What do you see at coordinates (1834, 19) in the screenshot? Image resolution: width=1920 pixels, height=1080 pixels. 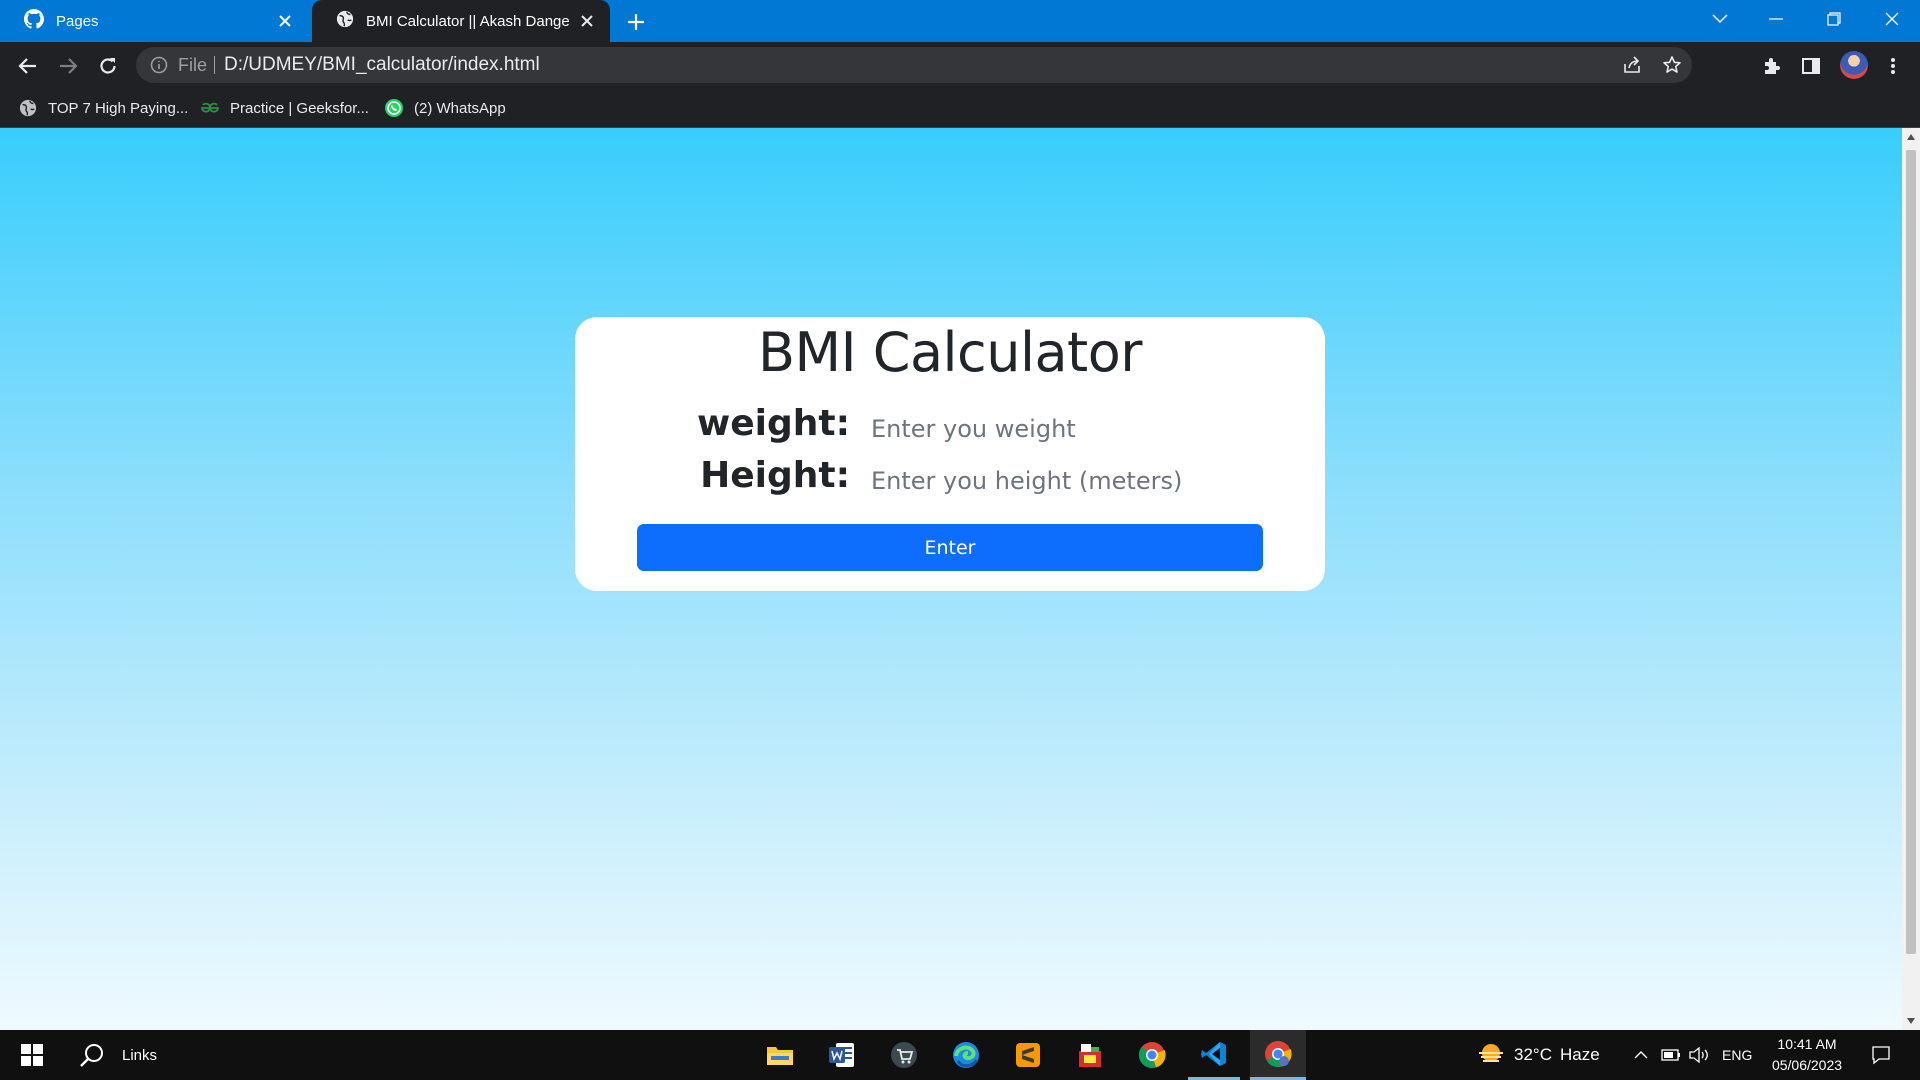 I see `restore-button` at bounding box center [1834, 19].